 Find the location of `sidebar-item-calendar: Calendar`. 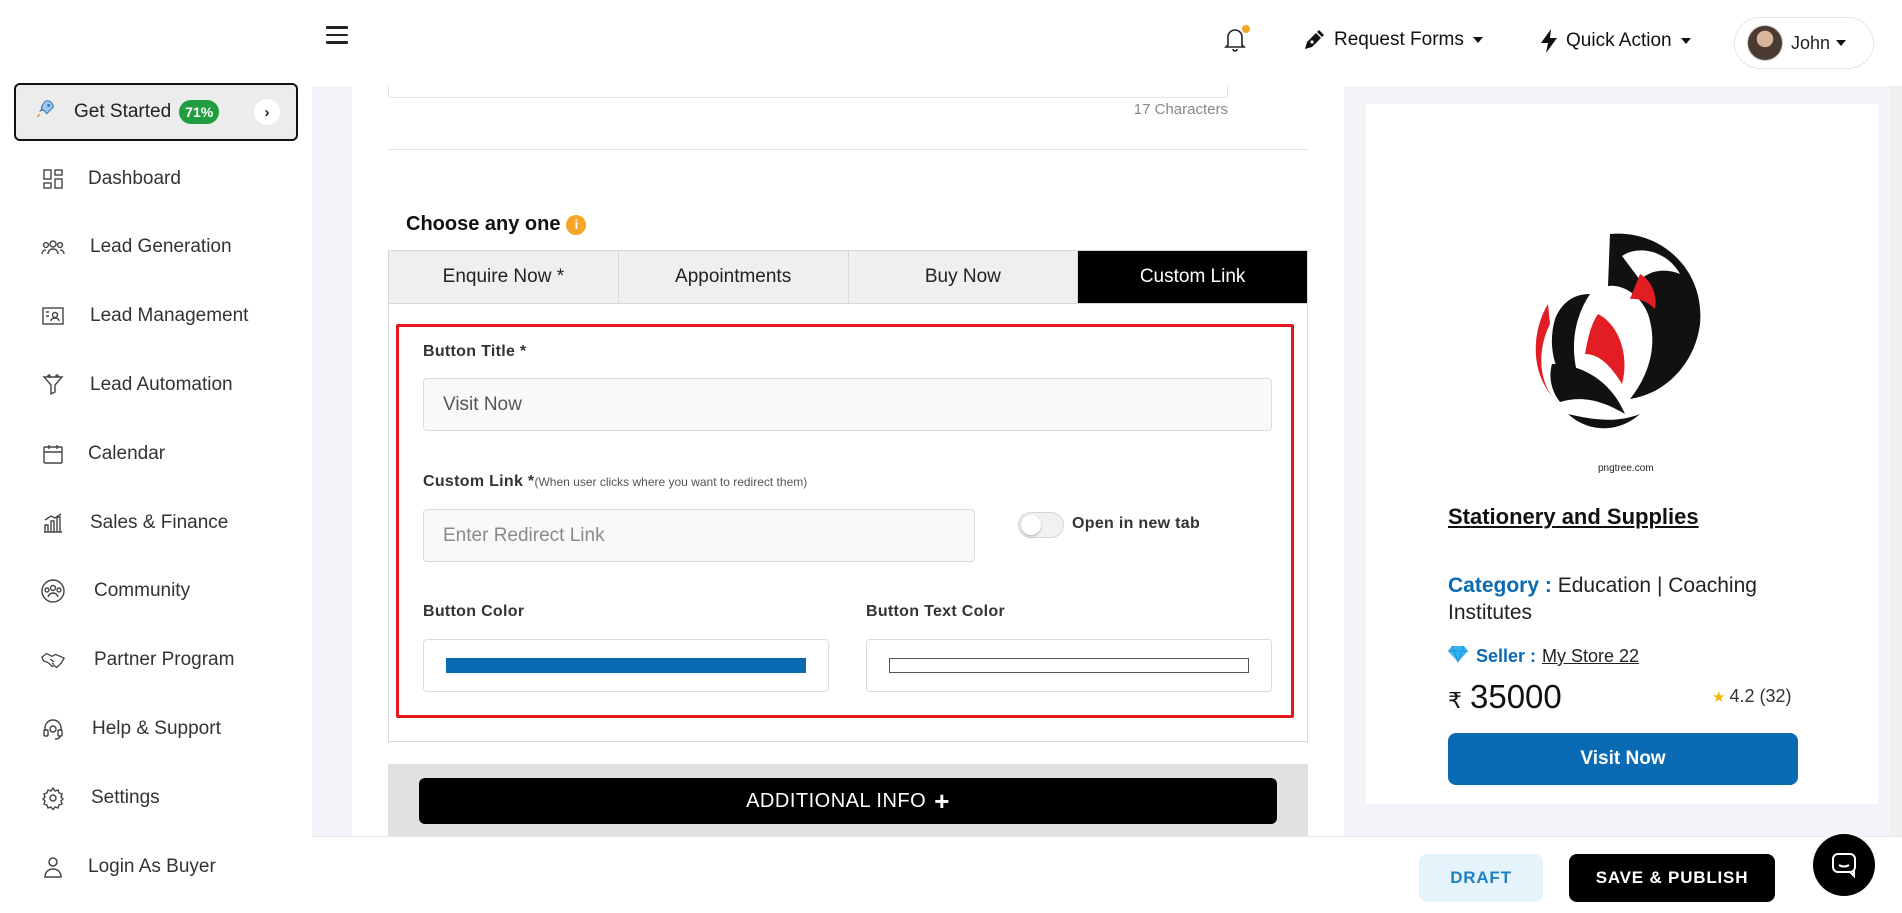

sidebar-item-calendar: Calendar is located at coordinates (102, 454).